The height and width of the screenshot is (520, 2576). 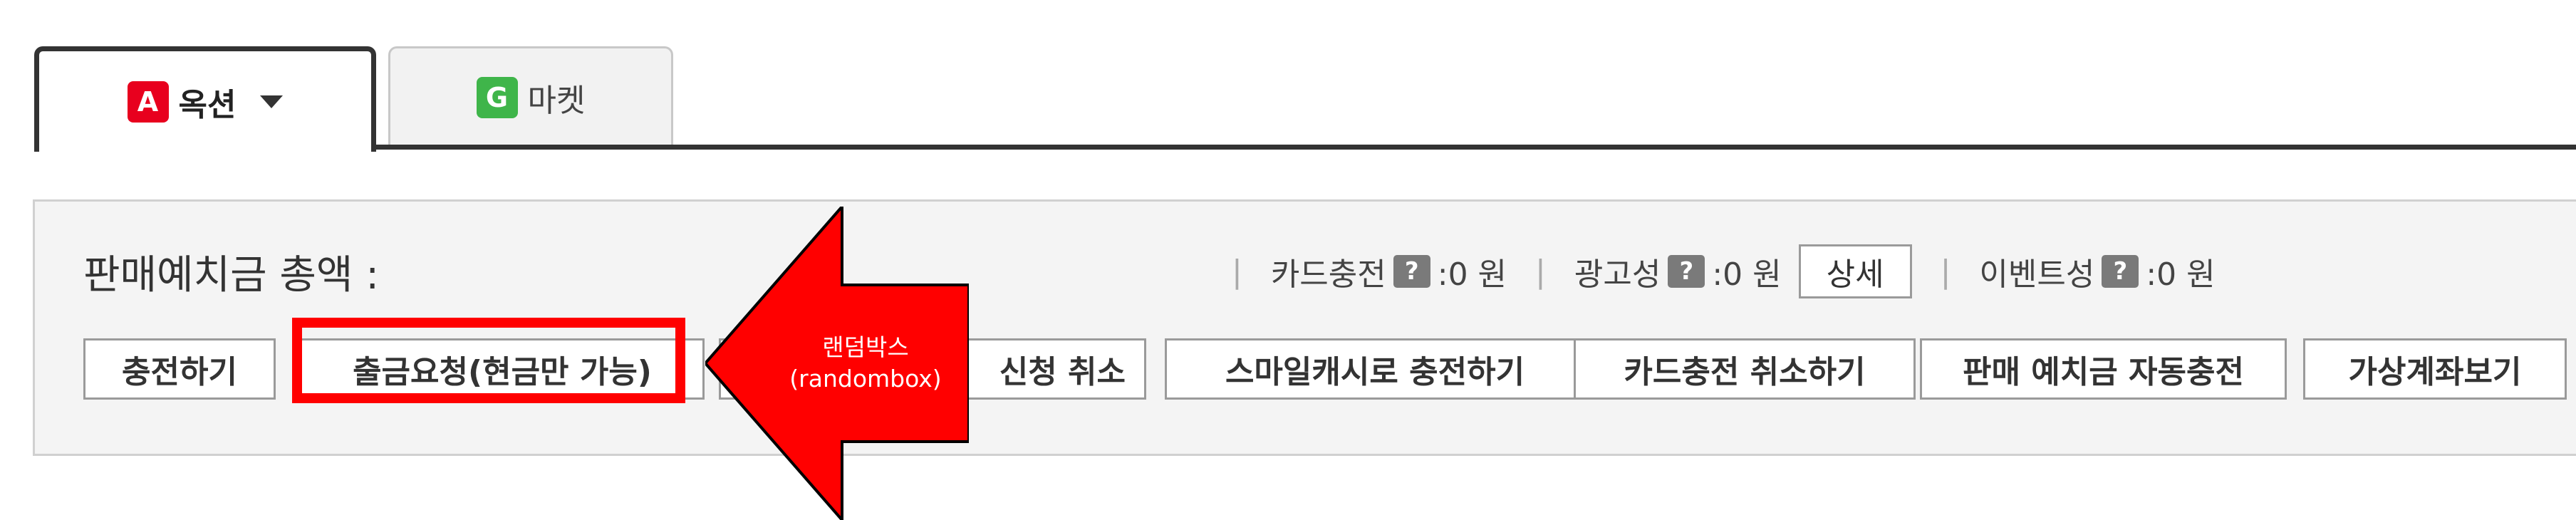 I want to click on tab-auction-label: 옥션, so click(x=207, y=104).